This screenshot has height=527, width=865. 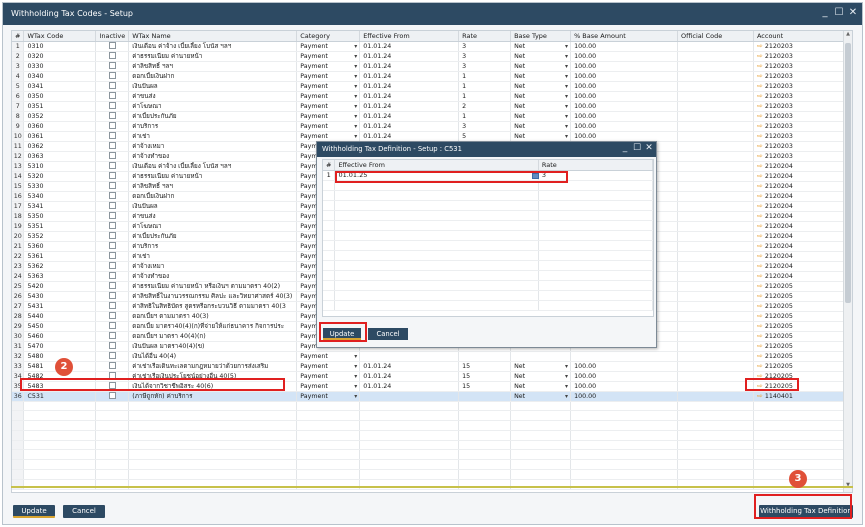 I want to click on wtax-name-cell: ค่าจ้างเหมา, so click(x=213, y=146).